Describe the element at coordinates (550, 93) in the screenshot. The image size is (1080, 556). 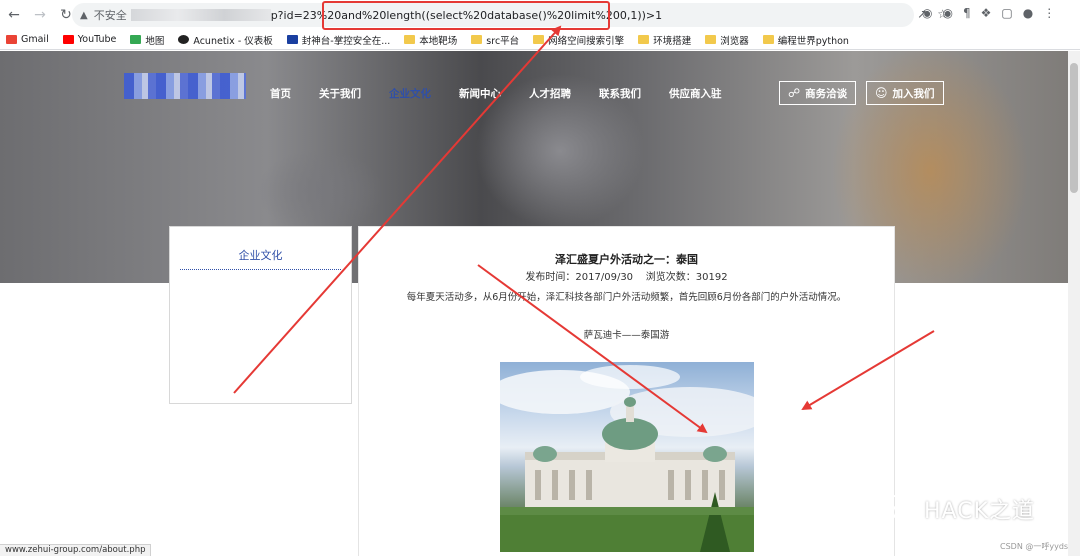
I see `nav-careers: 人才招聘` at that location.